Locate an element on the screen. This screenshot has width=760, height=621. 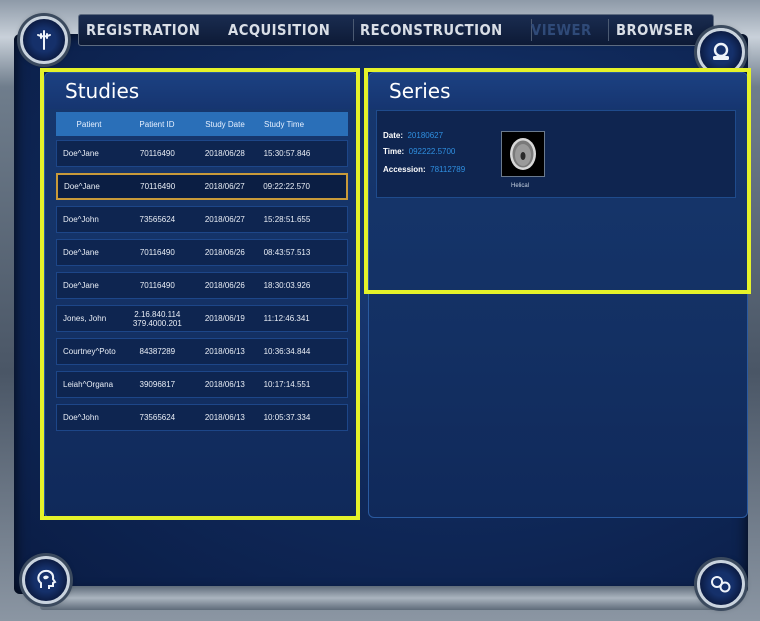
study-time-cell: 10:17:14.551 is located at coordinates (287, 384).